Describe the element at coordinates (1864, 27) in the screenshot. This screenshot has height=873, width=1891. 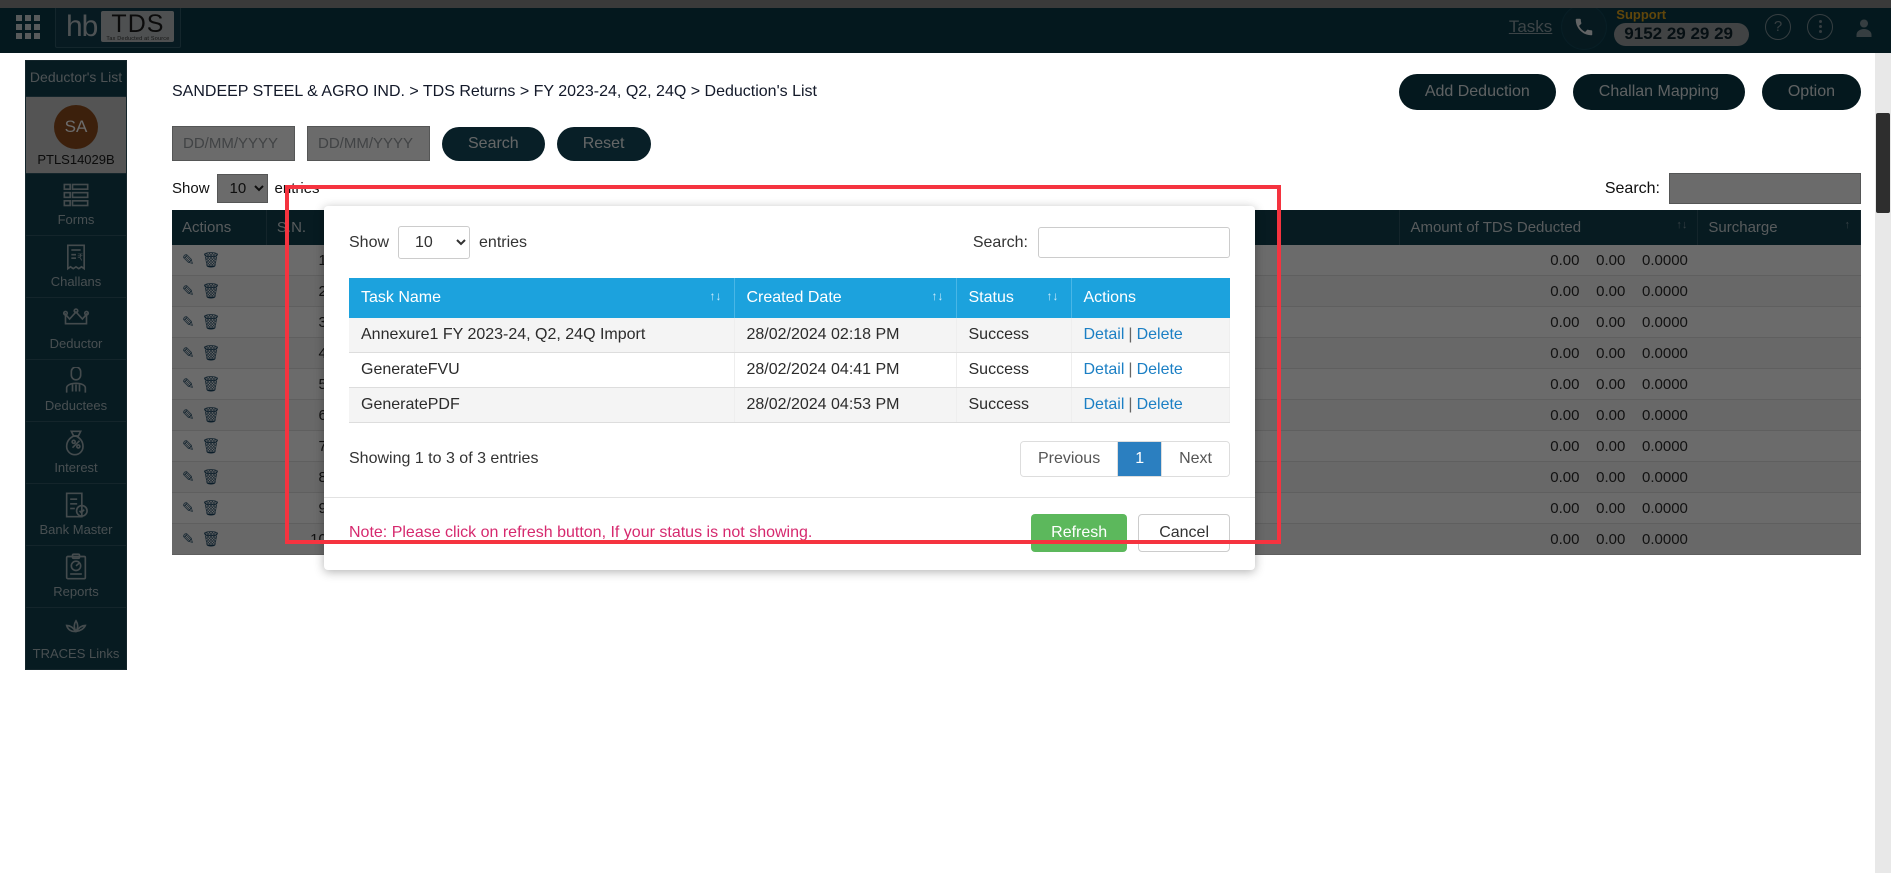
I see `user-avatar-icon` at that location.